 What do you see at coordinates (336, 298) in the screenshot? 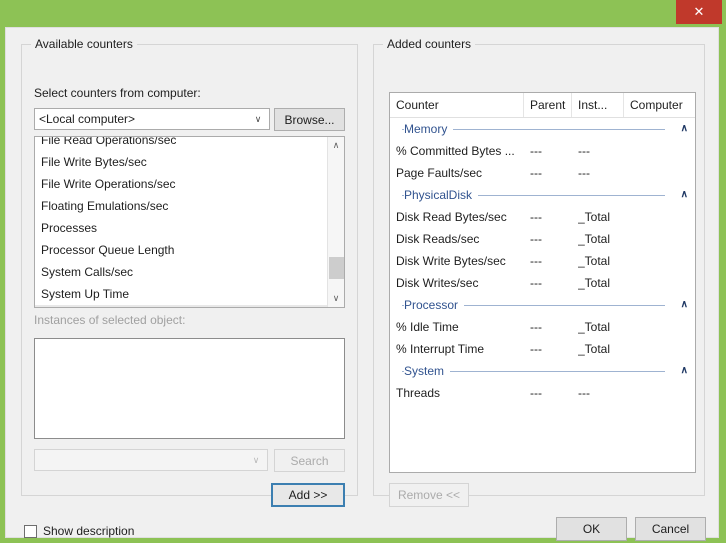
I see `scroll-down-icon: ∨` at bounding box center [336, 298].